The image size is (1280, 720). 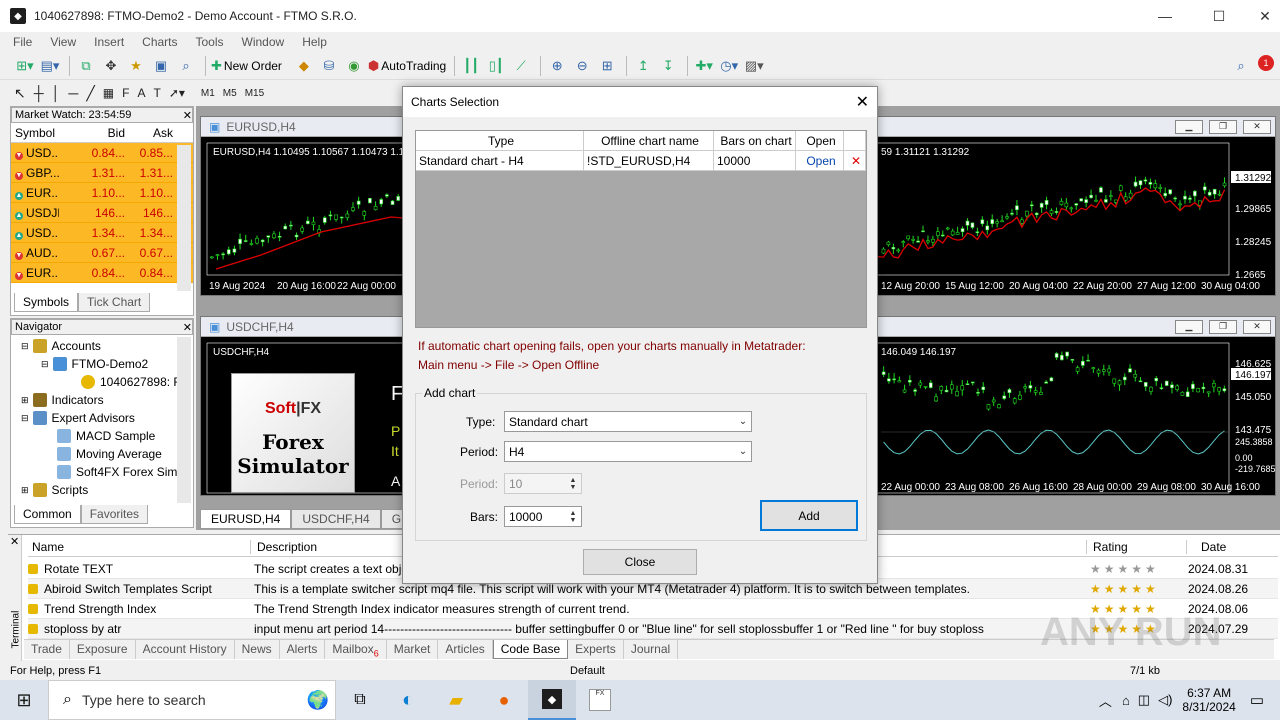 What do you see at coordinates (855, 161) in the screenshot?
I see `delete-icon: ✕` at bounding box center [855, 161].